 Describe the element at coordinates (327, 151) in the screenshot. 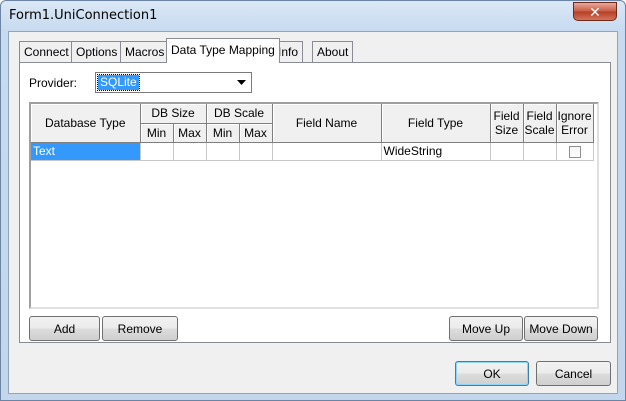

I see `cell-field-name` at that location.